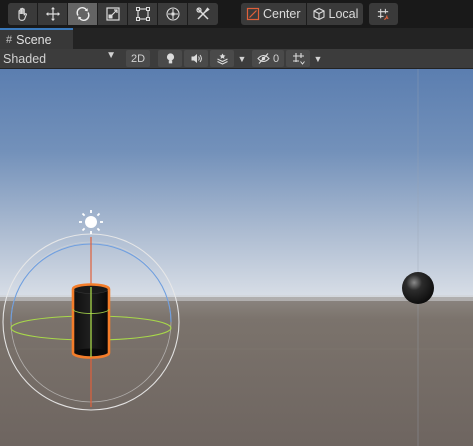 The width and height of the screenshot is (473, 446). What do you see at coordinates (60, 58) in the screenshot?
I see `shading-mode-dropdown: Shaded ▼` at bounding box center [60, 58].